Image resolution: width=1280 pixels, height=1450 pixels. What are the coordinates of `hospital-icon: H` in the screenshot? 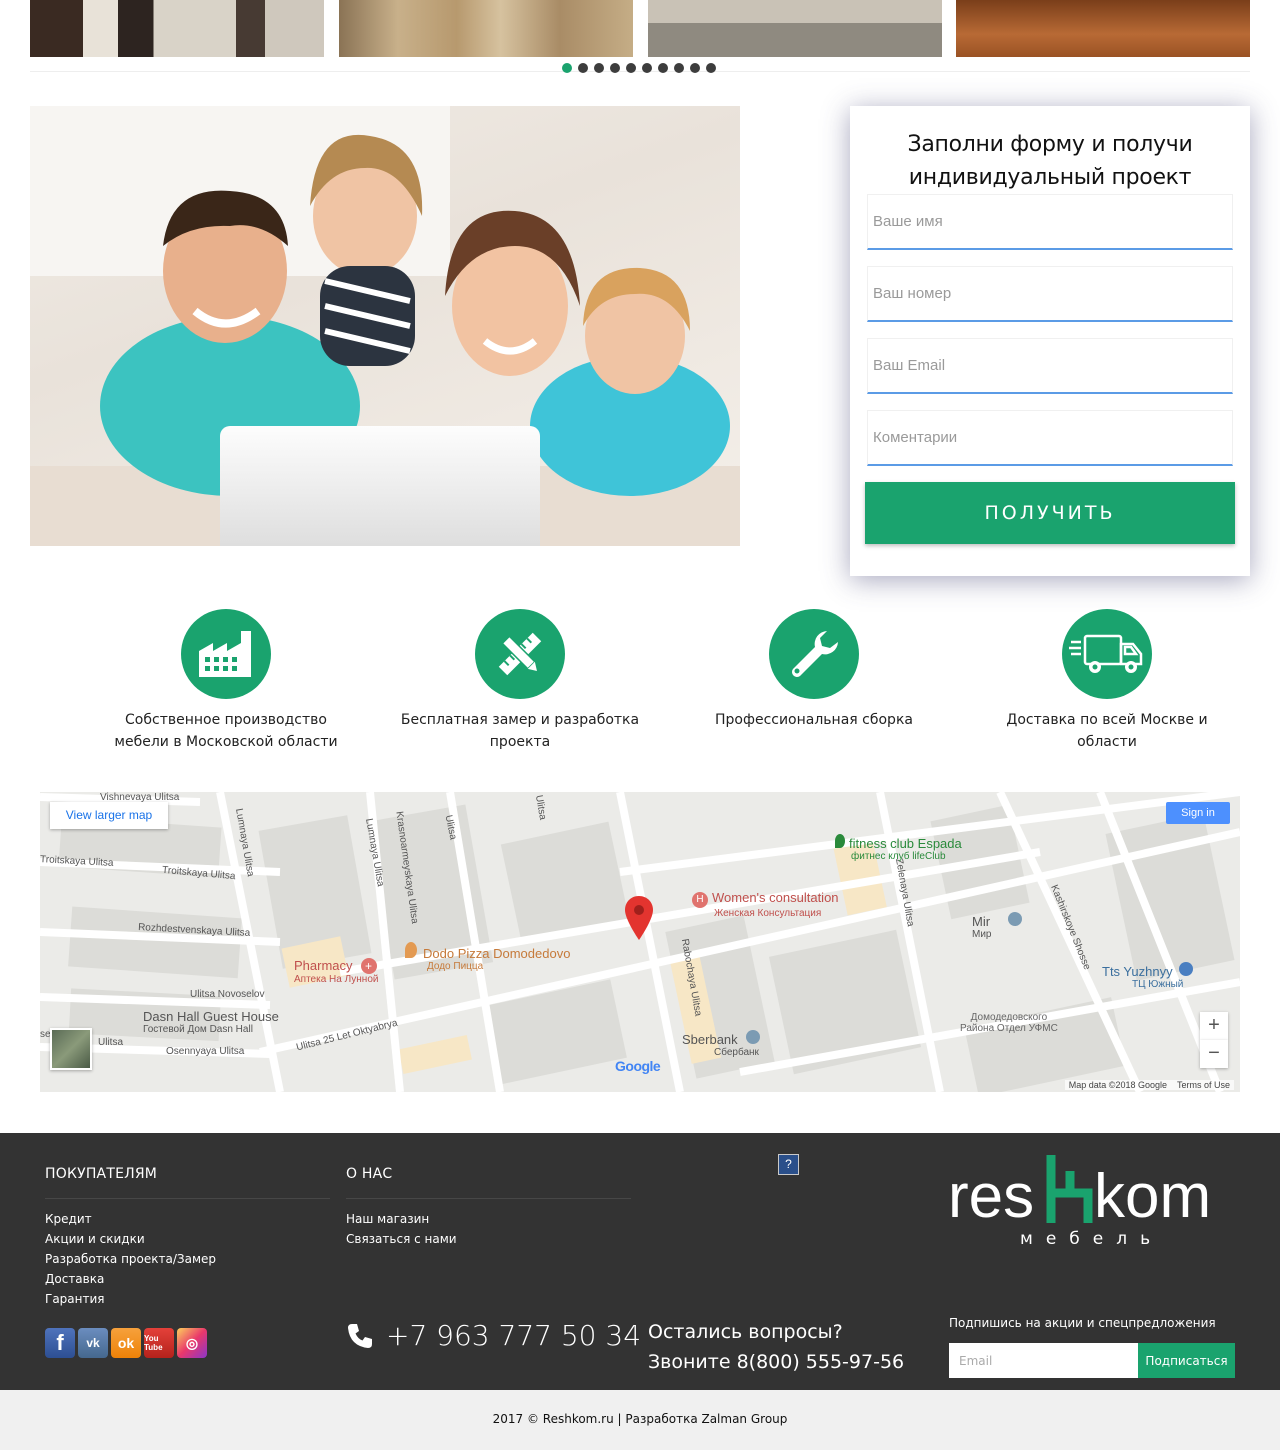 It's located at (700, 900).